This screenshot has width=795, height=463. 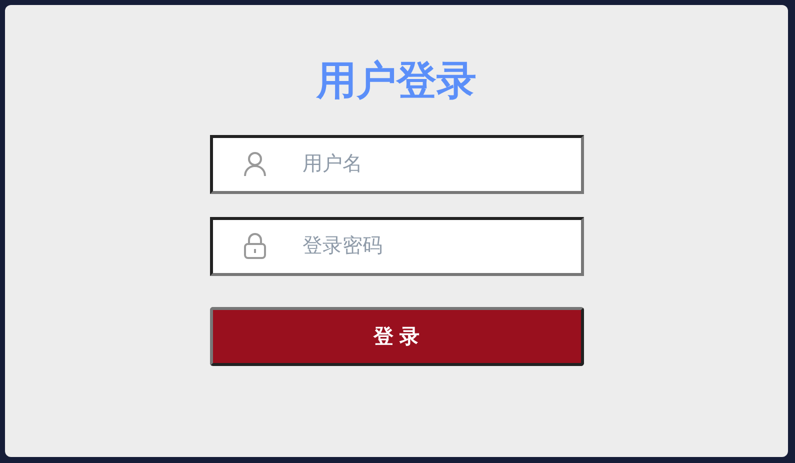 I want to click on login-button: 登 录, so click(x=397, y=336).